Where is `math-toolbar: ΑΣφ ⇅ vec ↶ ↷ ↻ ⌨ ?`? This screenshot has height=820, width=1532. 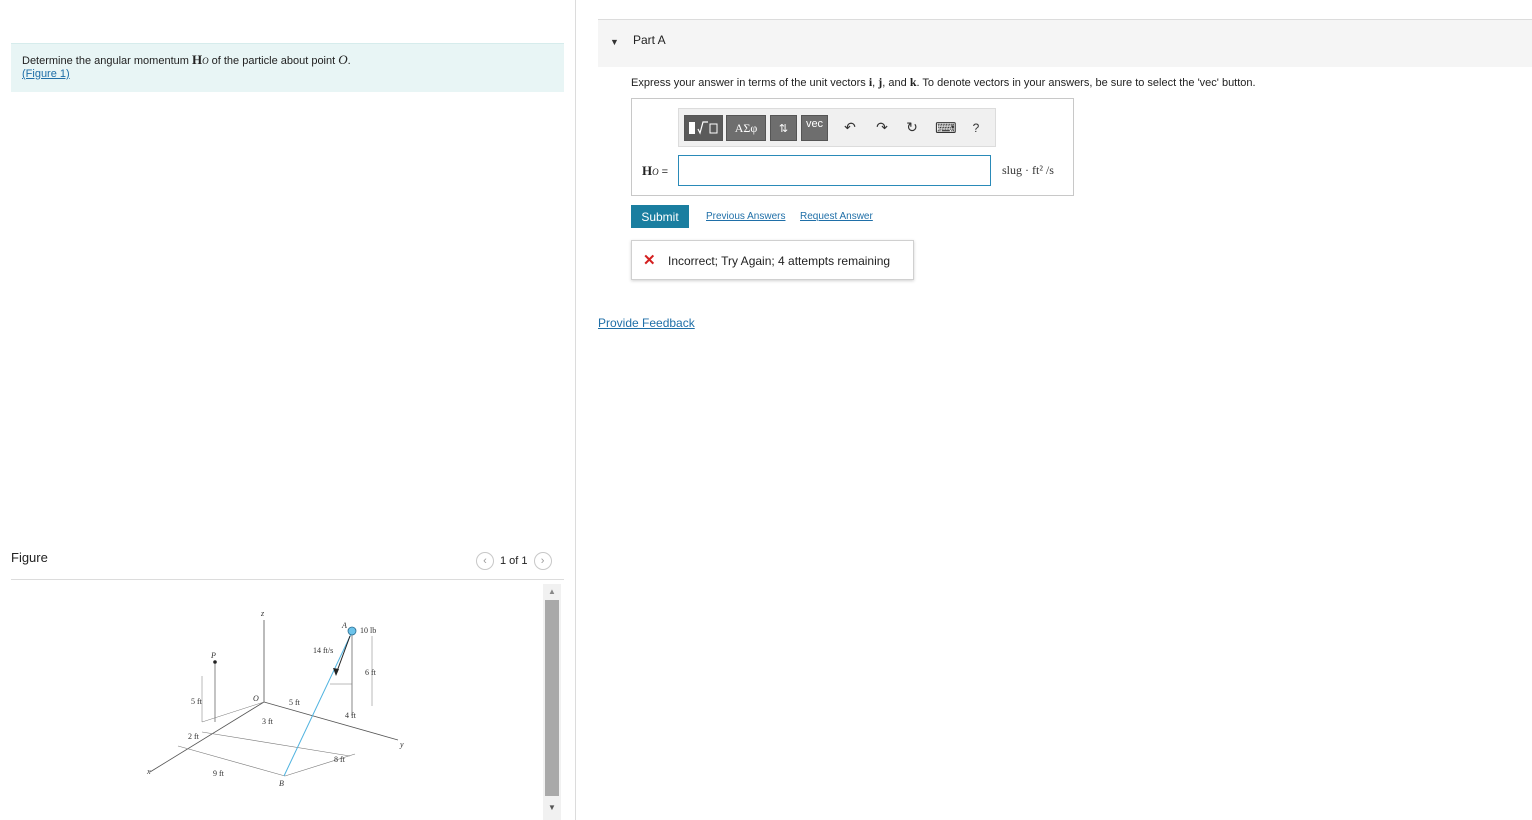
math-toolbar: ΑΣφ ⇅ vec ↶ ↷ ↻ ⌨ ? is located at coordinates (837, 127).